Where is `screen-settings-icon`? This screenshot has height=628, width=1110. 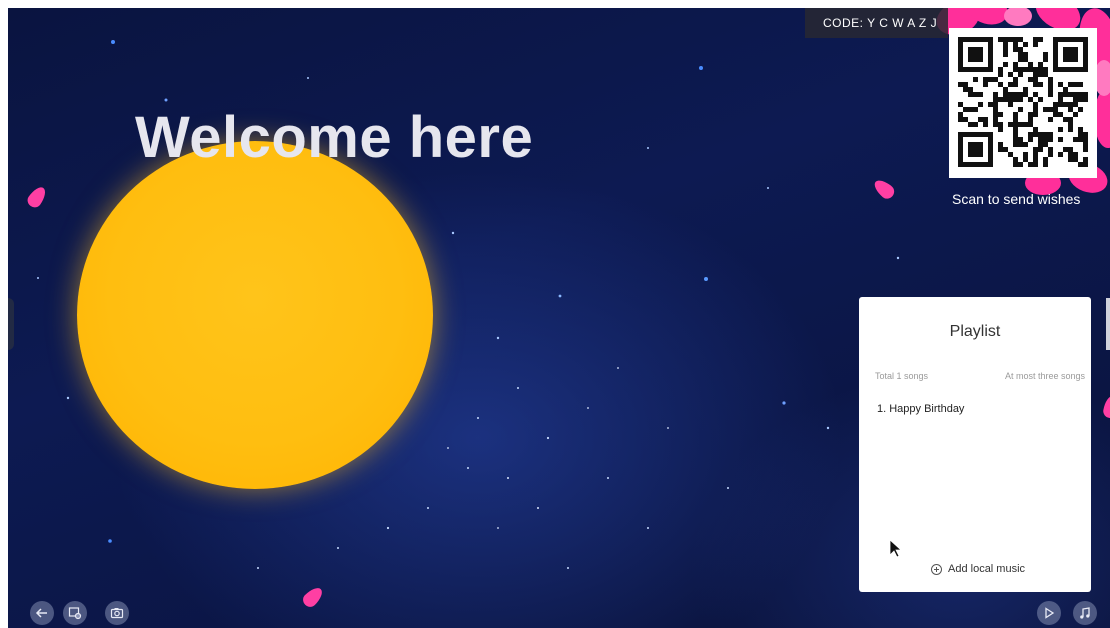 screen-settings-icon is located at coordinates (75, 613).